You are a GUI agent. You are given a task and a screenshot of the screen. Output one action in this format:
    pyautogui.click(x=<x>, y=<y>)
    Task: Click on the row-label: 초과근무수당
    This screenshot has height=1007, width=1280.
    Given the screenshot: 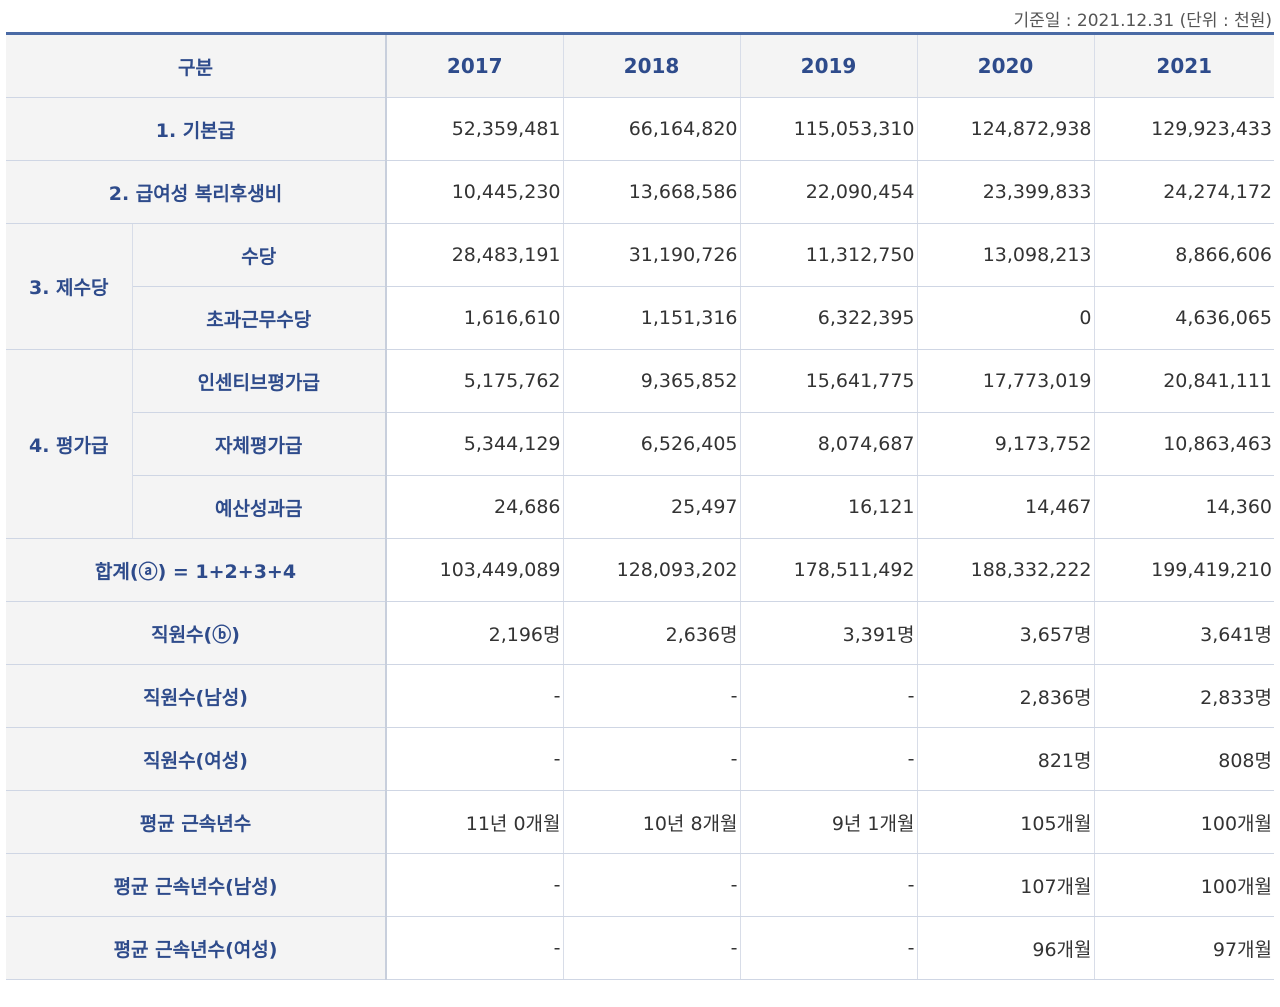 What is the action you would take?
    pyautogui.click(x=259, y=318)
    